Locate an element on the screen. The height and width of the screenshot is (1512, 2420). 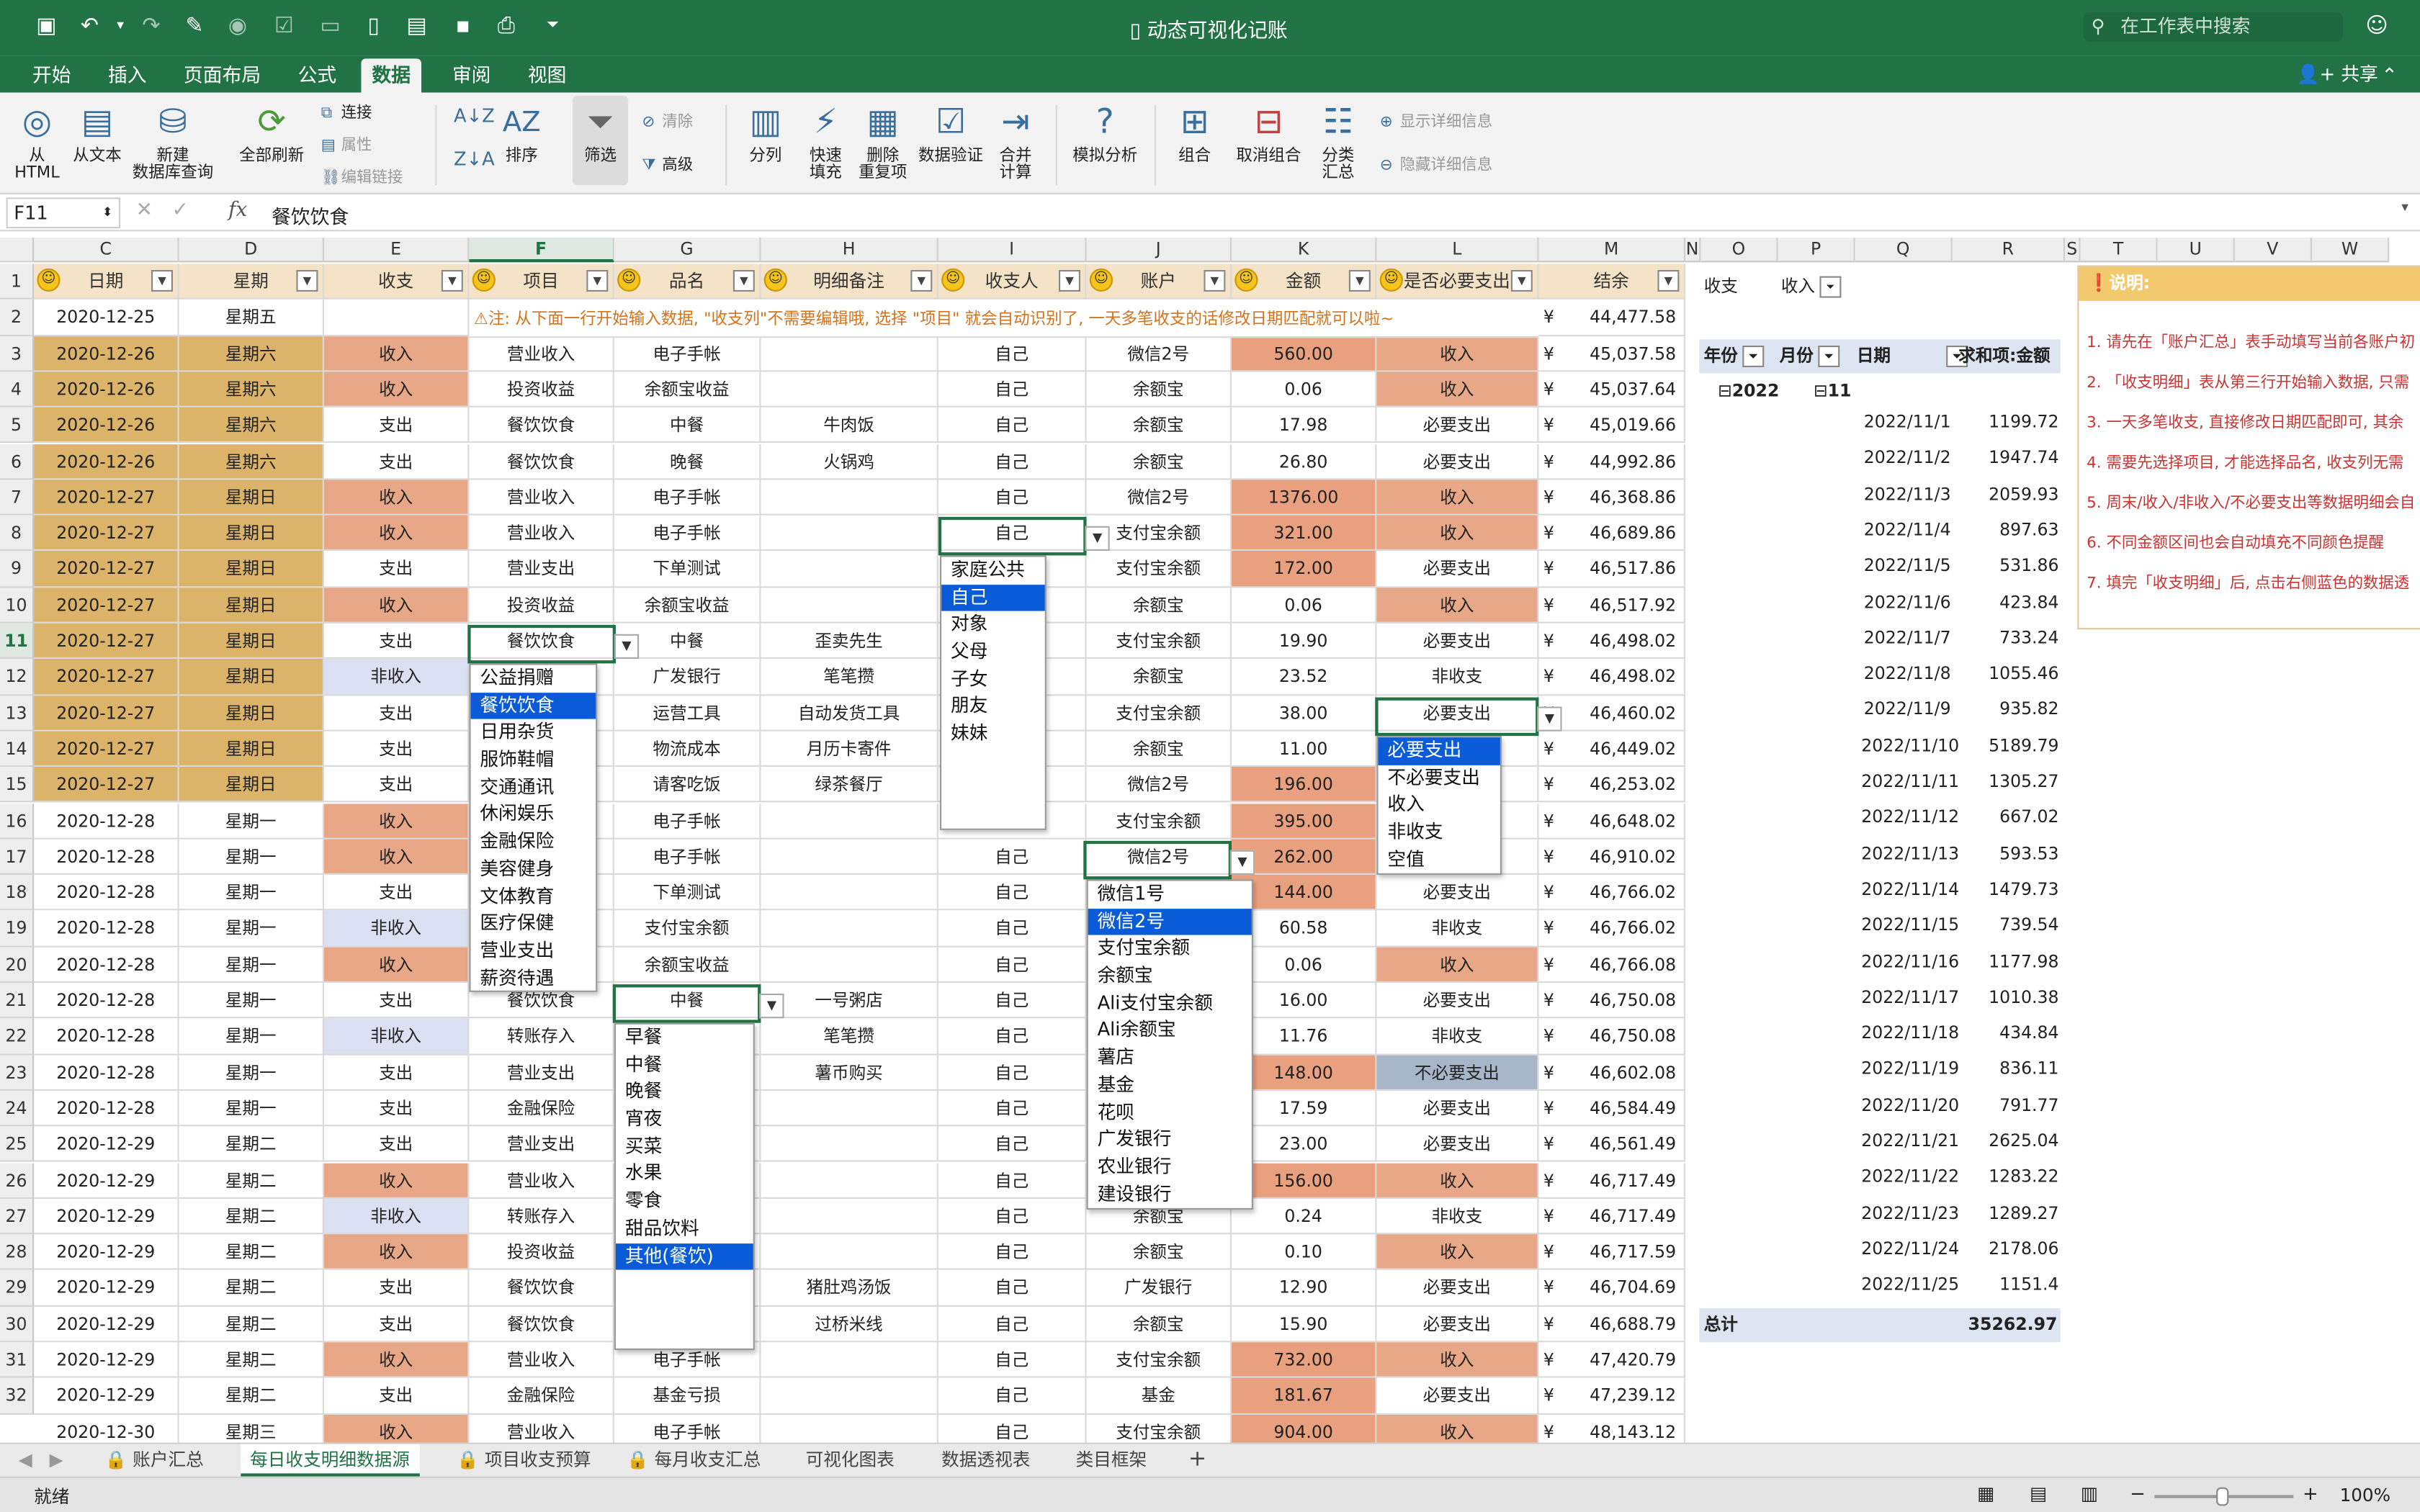
cell-balance: ¥46,253.02 is located at coordinates (1611, 785).